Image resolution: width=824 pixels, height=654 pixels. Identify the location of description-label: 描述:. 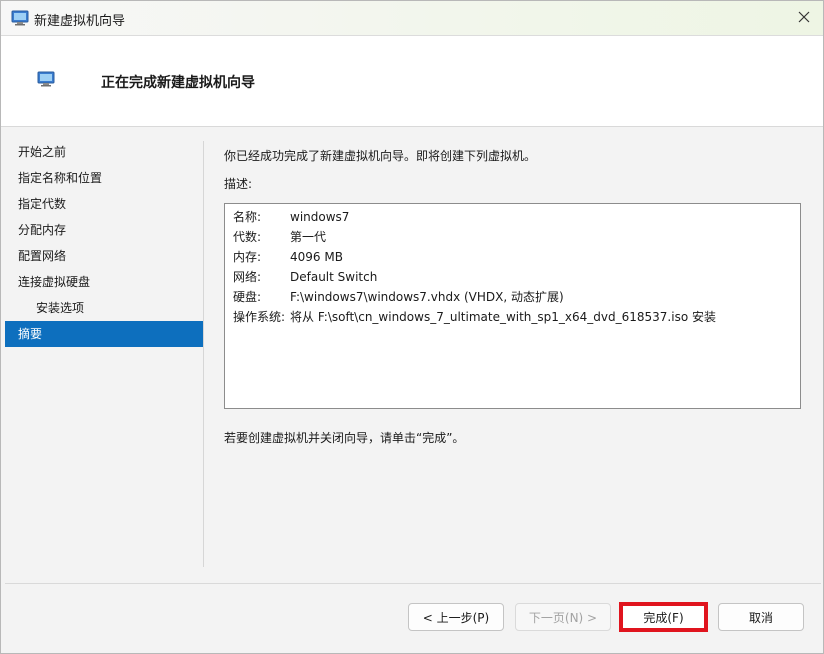
(238, 184).